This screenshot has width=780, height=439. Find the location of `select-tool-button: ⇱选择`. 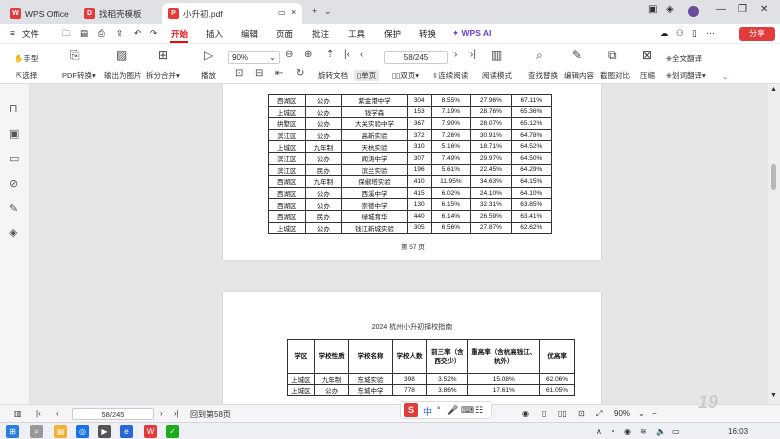

select-tool-button: ⇱选择 is located at coordinates (26, 75).